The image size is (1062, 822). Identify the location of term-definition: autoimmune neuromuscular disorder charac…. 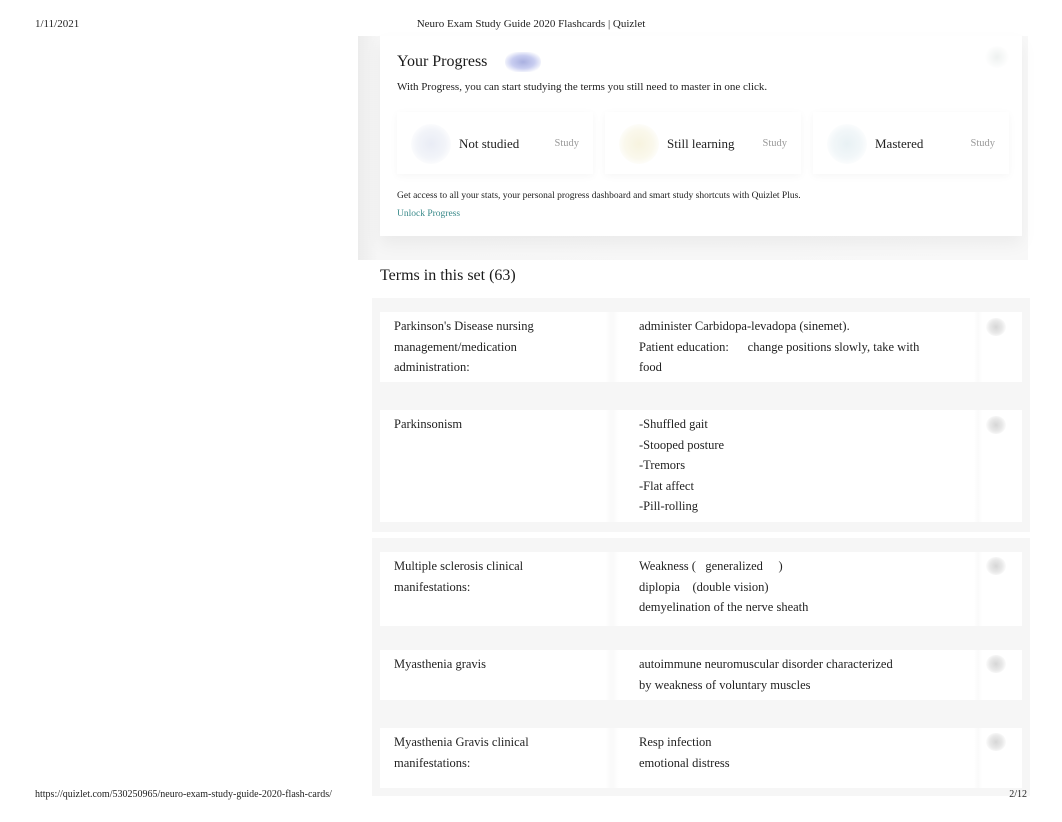
(789, 674).